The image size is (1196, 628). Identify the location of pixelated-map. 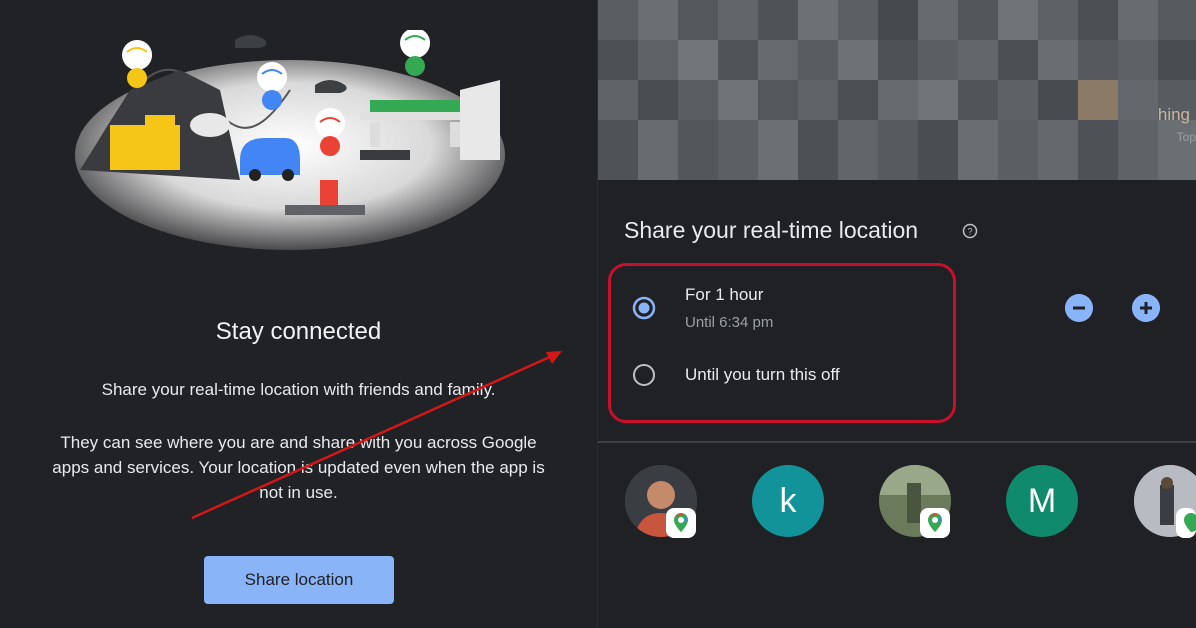
(897, 90).